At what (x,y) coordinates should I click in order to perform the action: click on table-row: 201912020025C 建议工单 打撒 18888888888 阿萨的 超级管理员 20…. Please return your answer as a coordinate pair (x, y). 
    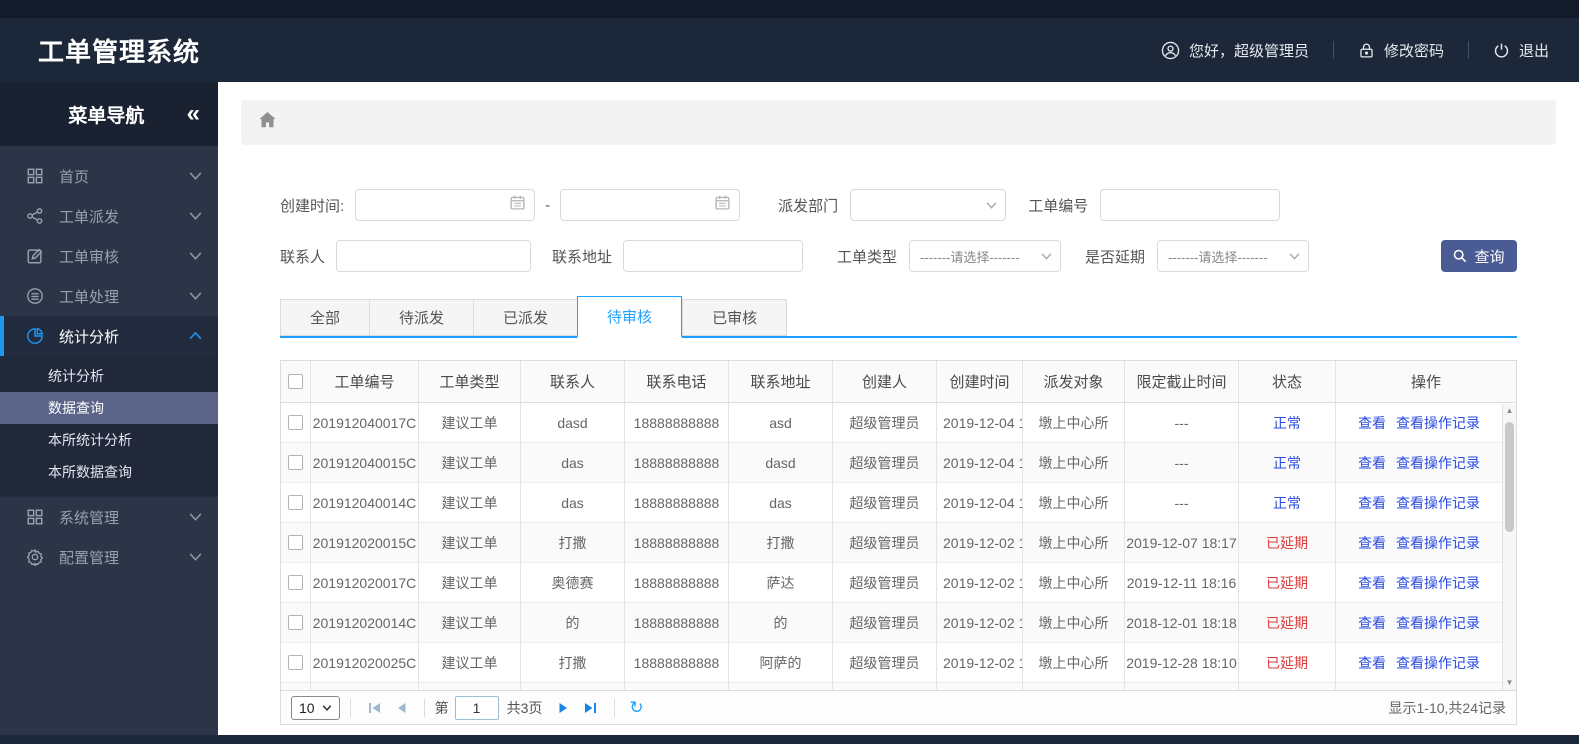
    Looking at the image, I should click on (891, 663).